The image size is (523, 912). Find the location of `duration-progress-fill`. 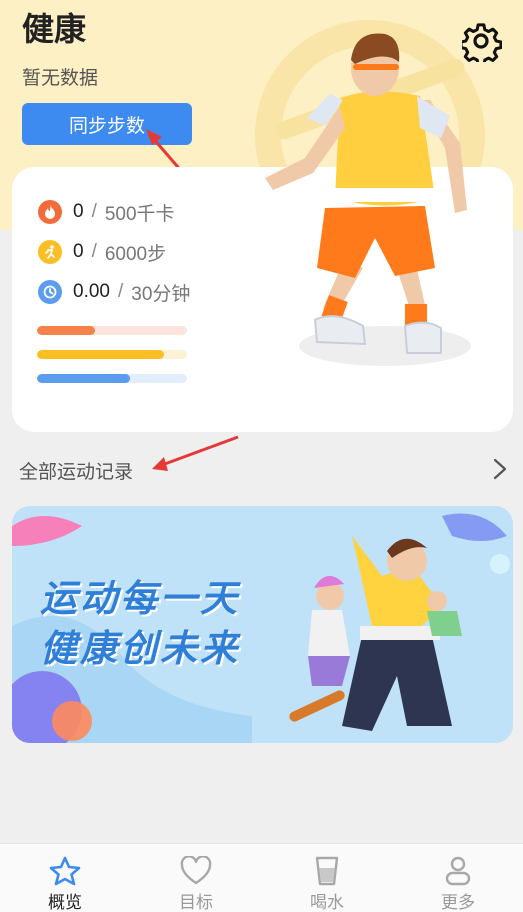

duration-progress-fill is located at coordinates (83, 378).